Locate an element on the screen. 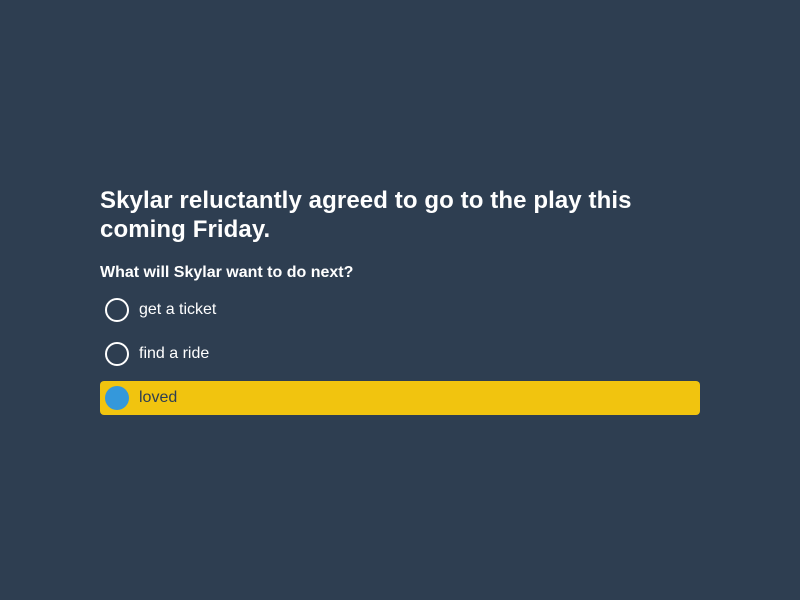 The width and height of the screenshot is (800, 600). answer-option-find-a-ride: find a ride is located at coordinates (400, 354).